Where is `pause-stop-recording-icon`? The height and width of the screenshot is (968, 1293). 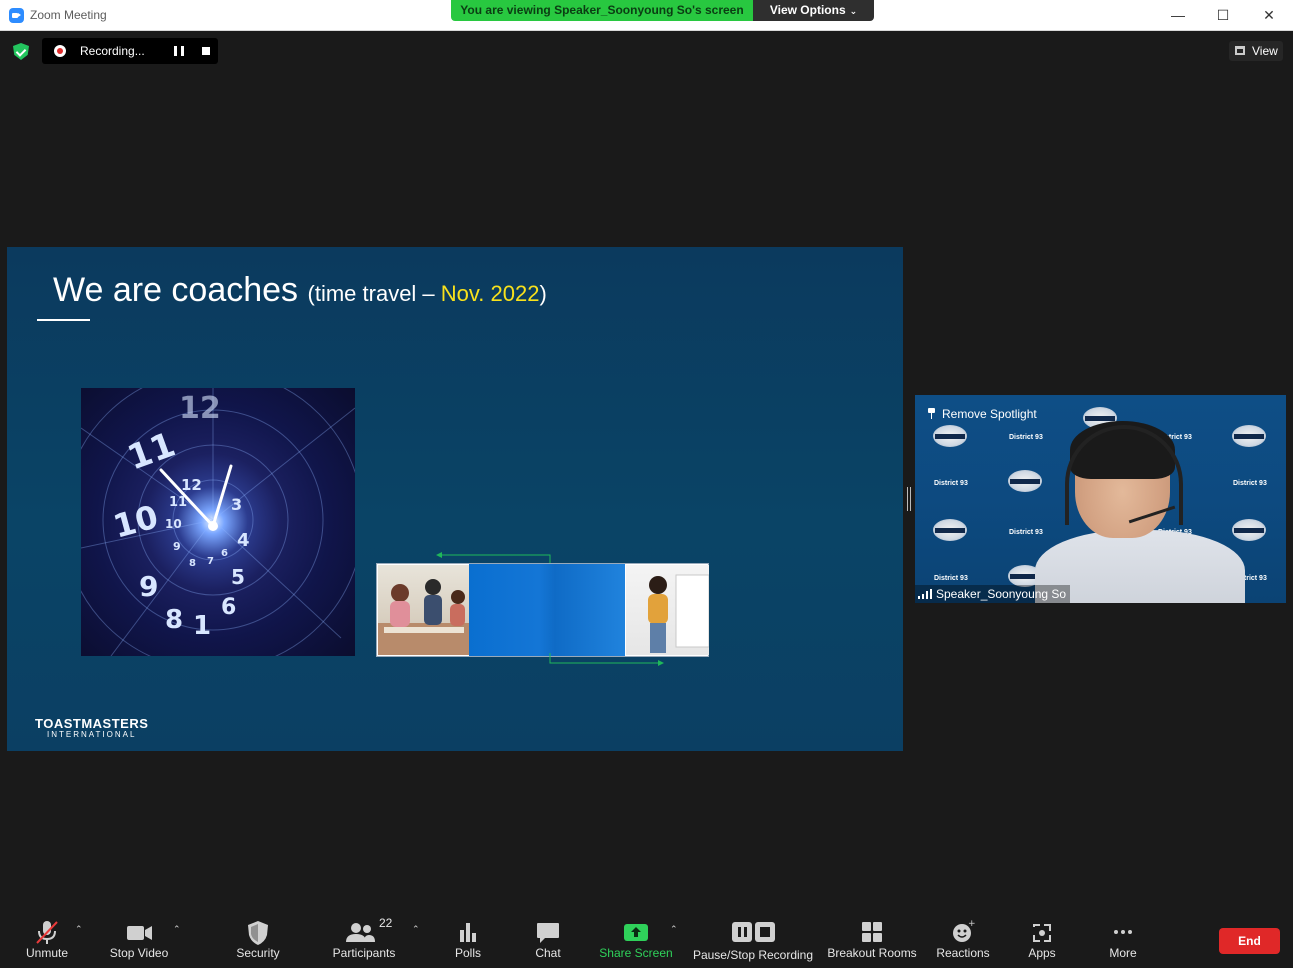
pause-stop-recording-icon is located at coordinates (753, 927).